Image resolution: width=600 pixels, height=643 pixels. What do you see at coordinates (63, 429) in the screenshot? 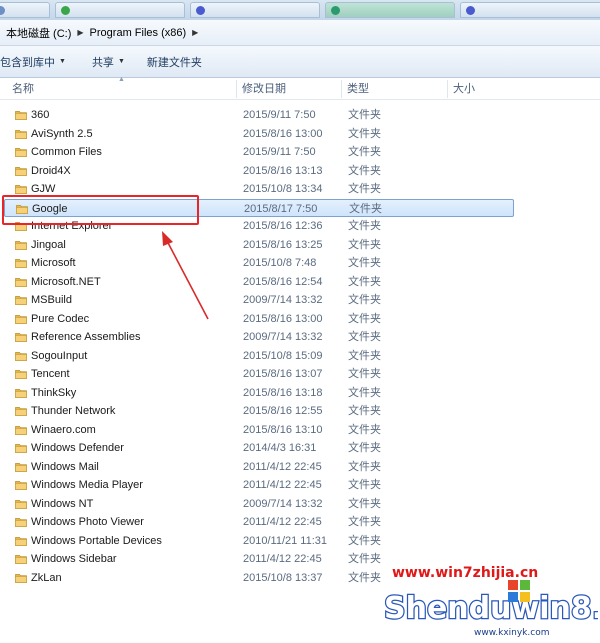
I see `file-name: Winaero.com` at bounding box center [63, 429].